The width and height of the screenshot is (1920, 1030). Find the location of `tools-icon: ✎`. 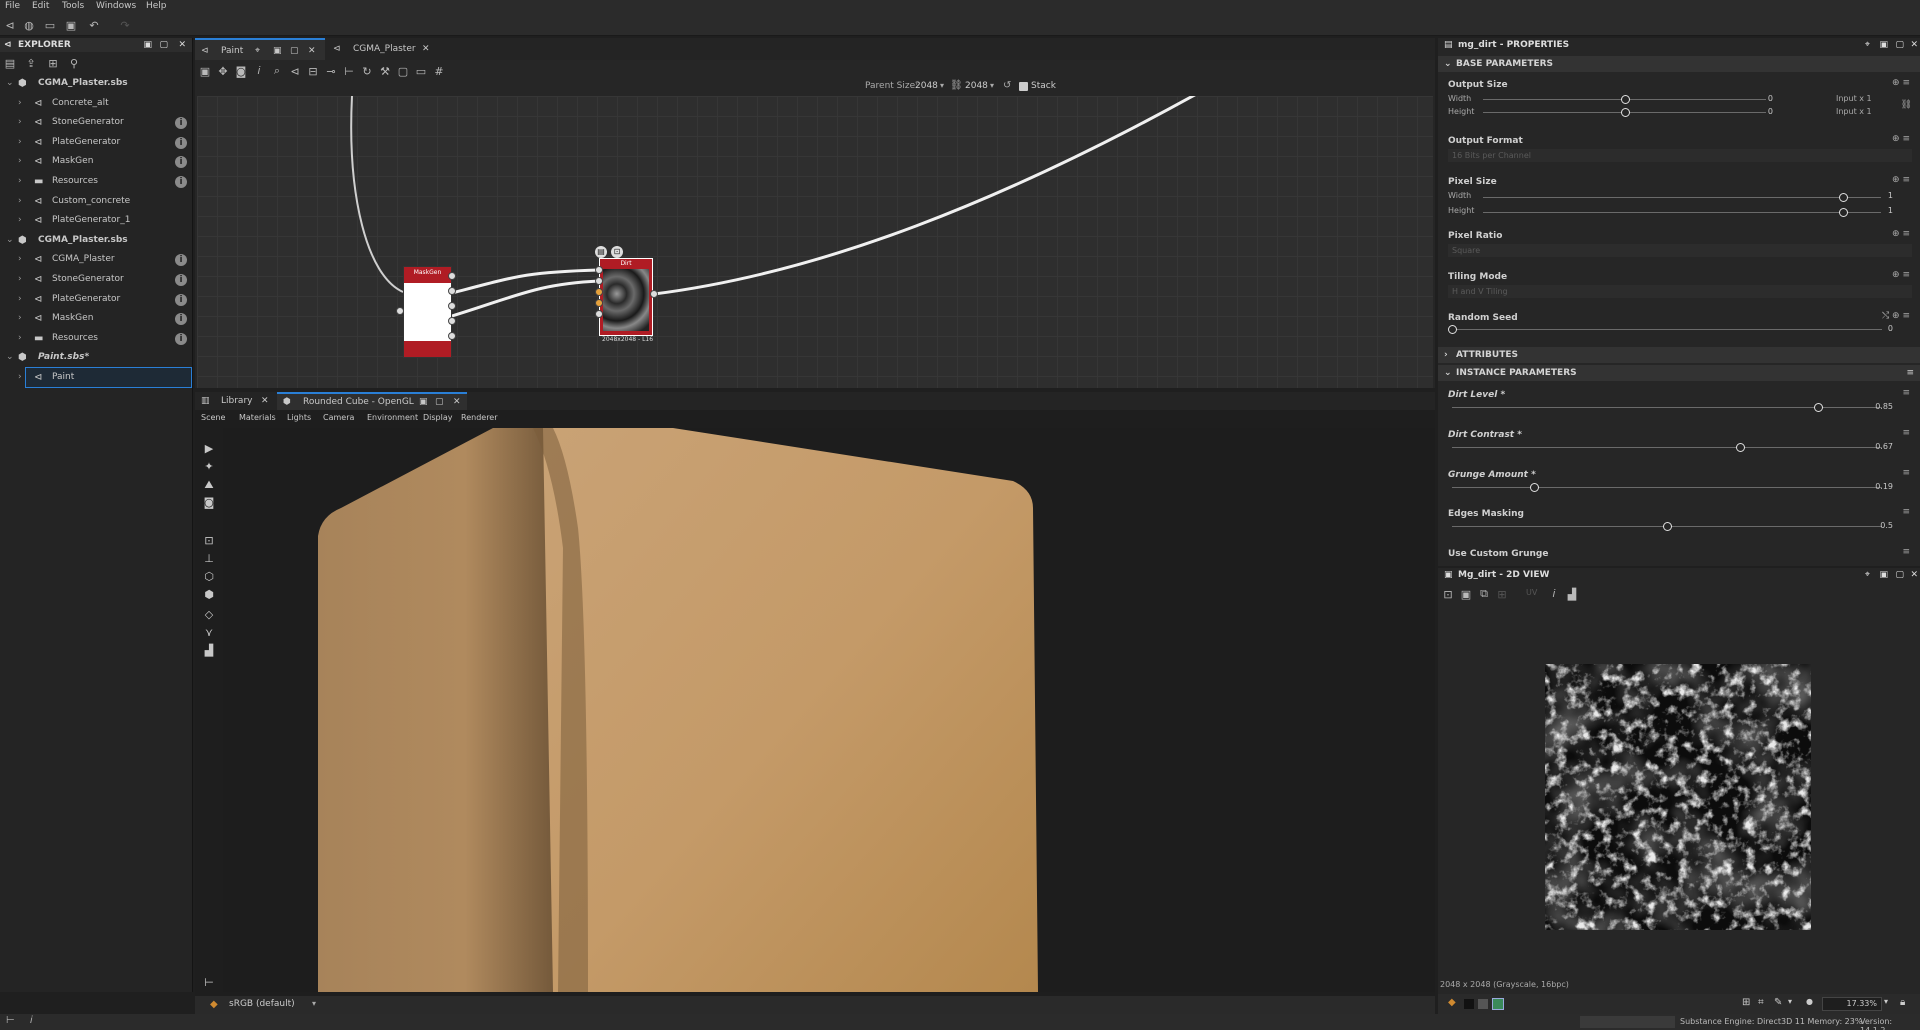

tools-icon: ✎ is located at coordinates (1778, 1002).